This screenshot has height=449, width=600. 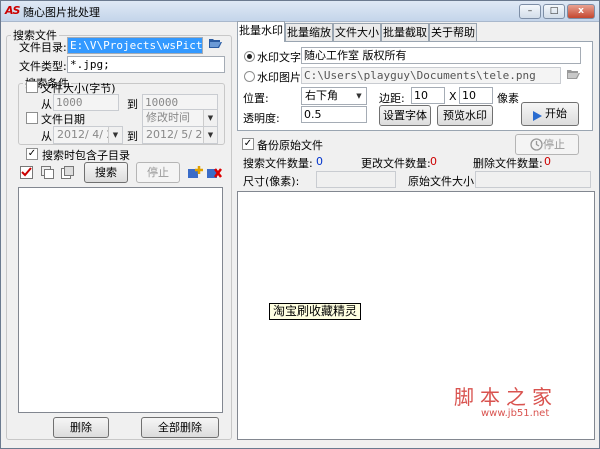 What do you see at coordinates (106, 172) in the screenshot?
I see `search-button: 搜索` at bounding box center [106, 172].